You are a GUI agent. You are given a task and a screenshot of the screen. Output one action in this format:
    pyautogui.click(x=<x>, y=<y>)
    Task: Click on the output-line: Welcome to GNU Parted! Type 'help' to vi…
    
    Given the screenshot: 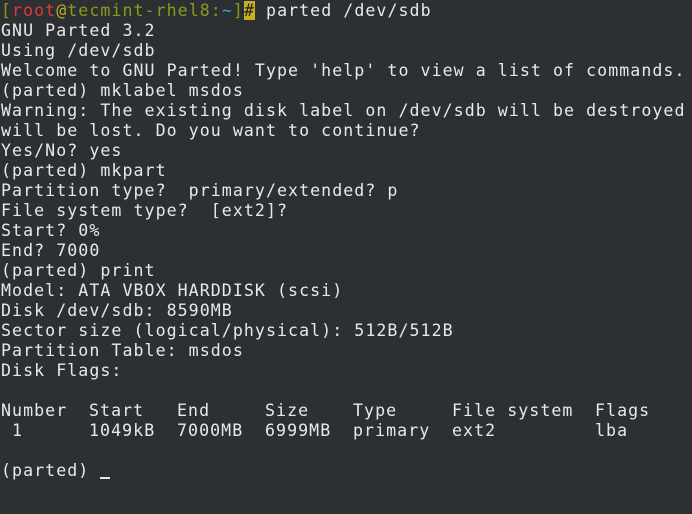 What is the action you would take?
    pyautogui.click(x=343, y=70)
    